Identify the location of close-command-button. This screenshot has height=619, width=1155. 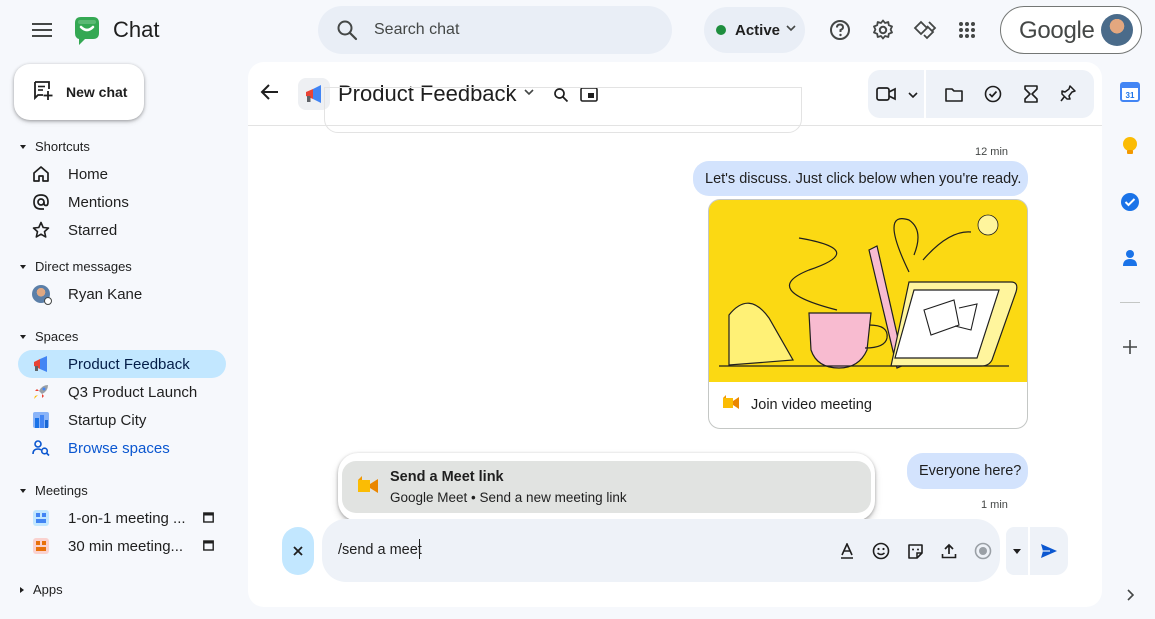
(298, 551).